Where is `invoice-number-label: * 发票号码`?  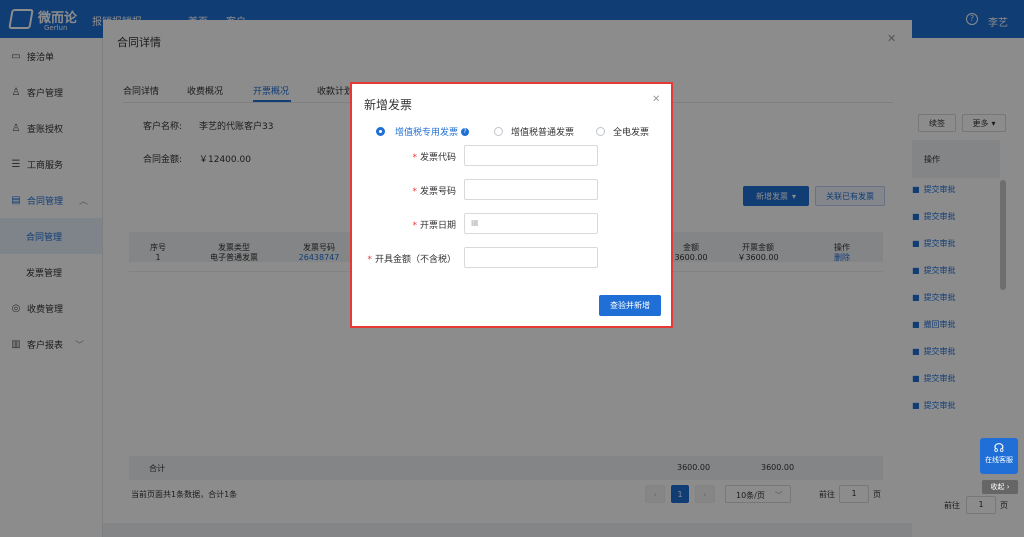 invoice-number-label: * 发票号码 is located at coordinates (434, 192).